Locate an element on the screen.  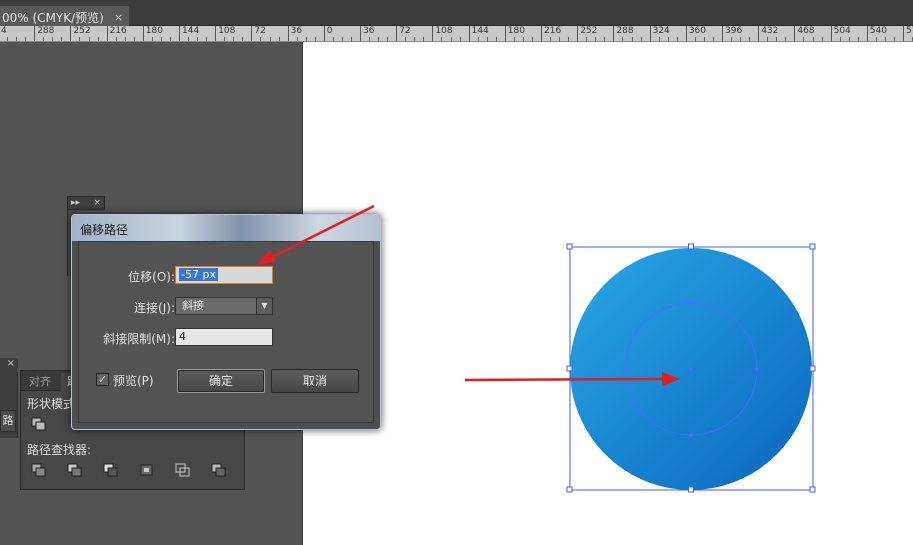
preview-label: 预览(P) is located at coordinates (133, 381).